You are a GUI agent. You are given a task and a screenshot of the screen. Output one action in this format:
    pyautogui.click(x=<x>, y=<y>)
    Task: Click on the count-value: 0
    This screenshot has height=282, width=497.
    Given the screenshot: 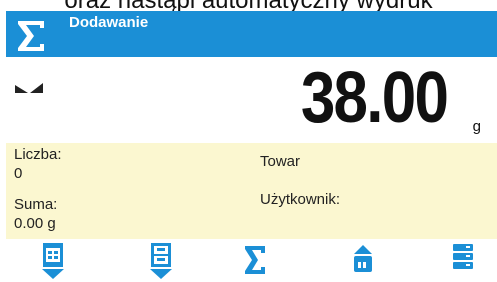 What is the action you would take?
    pyautogui.click(x=18, y=173)
    